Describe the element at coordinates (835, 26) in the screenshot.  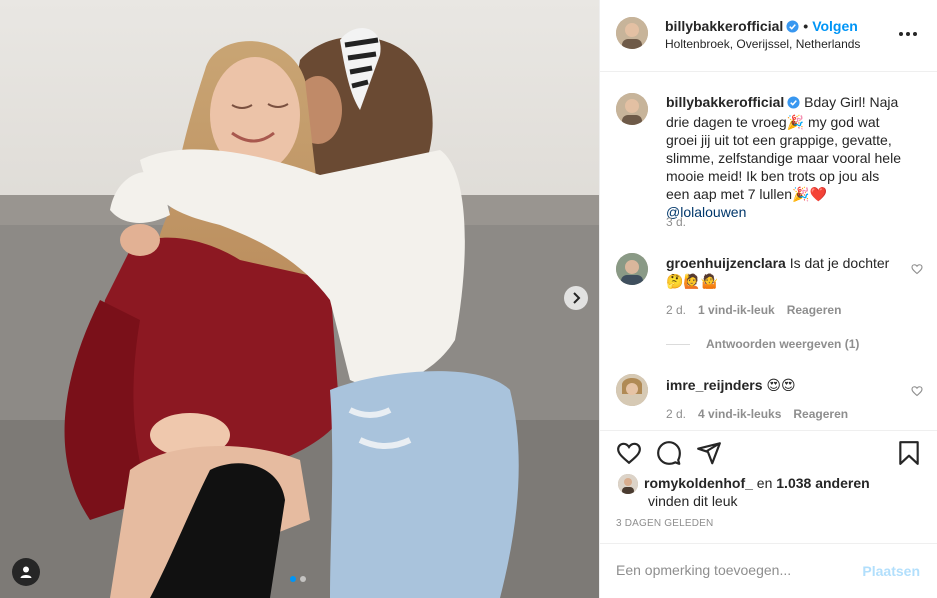
I see `follow-button: Volgen` at that location.